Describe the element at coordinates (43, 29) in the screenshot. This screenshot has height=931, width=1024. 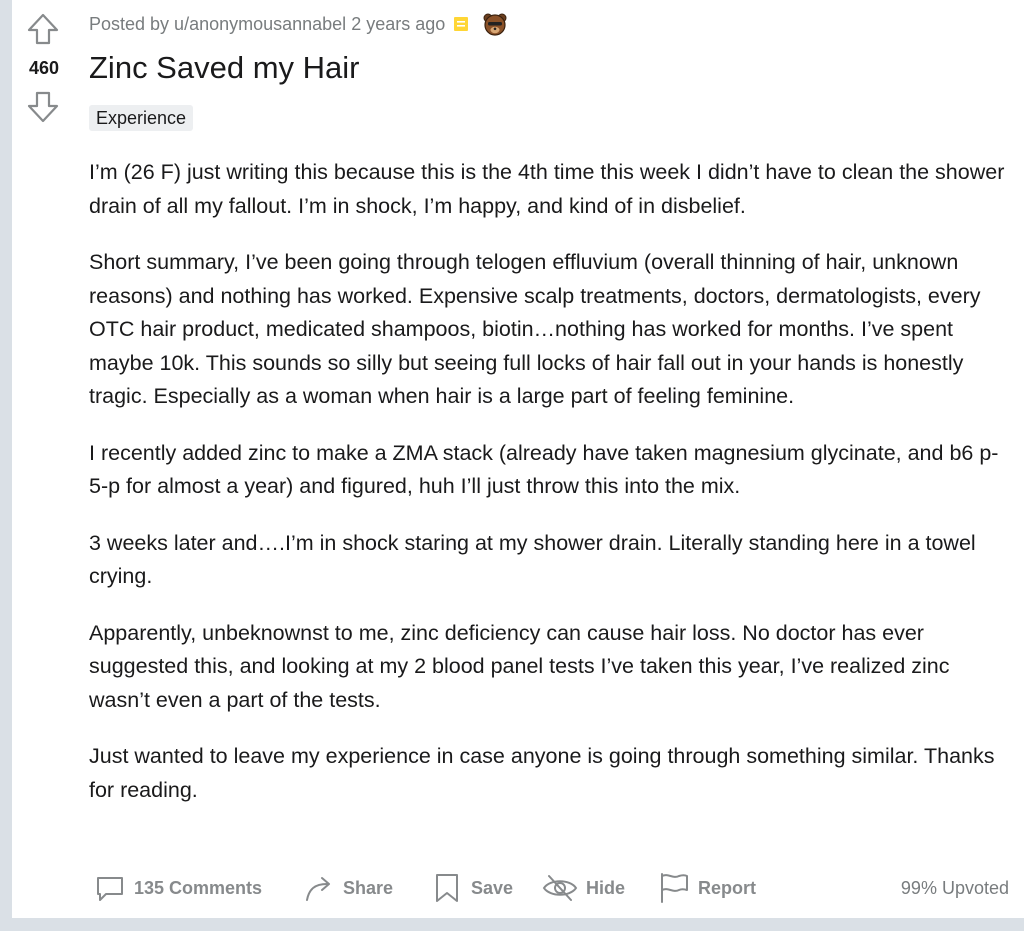
I see `upvote-icon` at that location.